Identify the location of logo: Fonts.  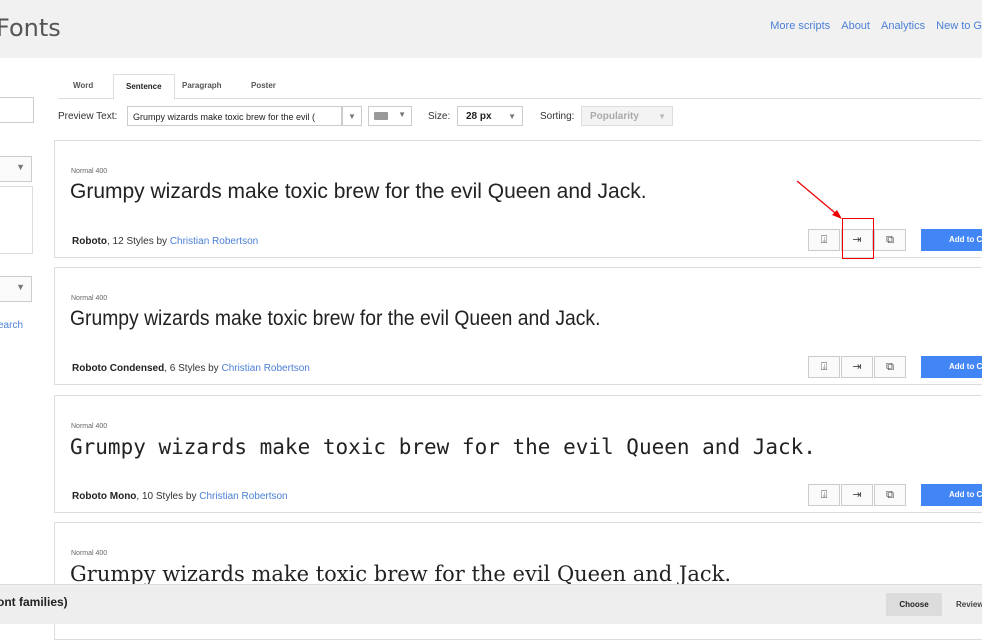
(30, 28).